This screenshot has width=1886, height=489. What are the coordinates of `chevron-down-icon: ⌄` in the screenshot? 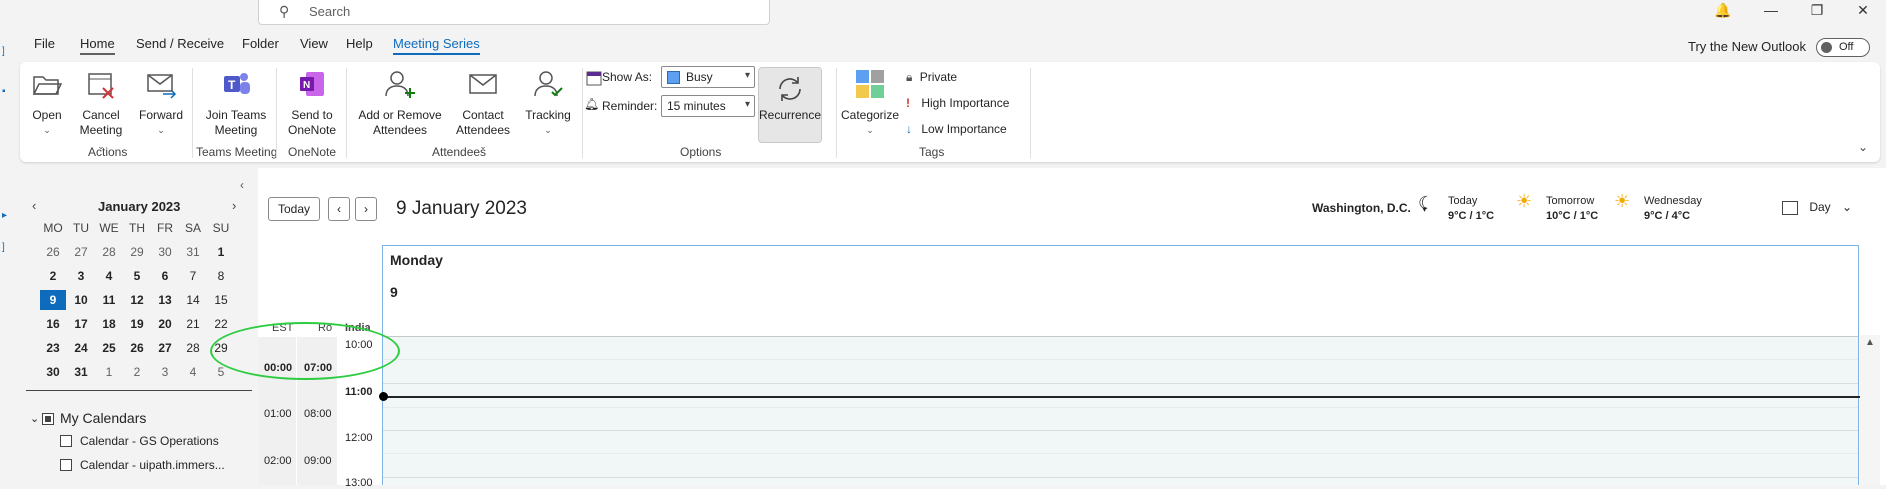 It's located at (34, 418).